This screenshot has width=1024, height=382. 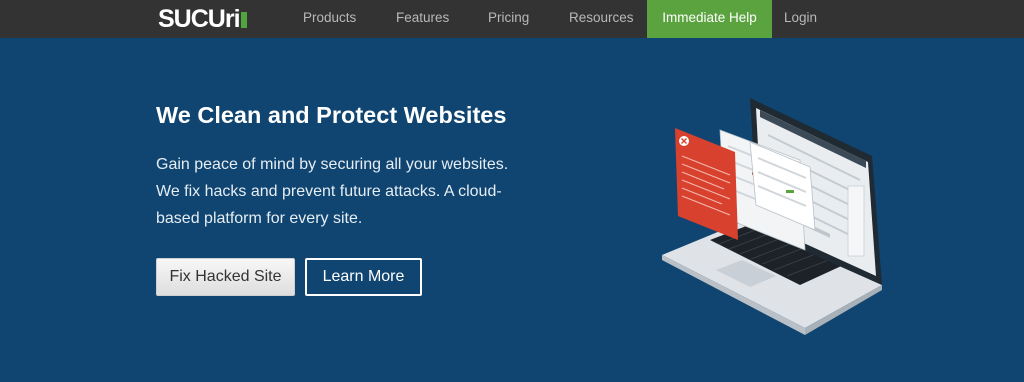 What do you see at coordinates (331, 115) in the screenshot?
I see `hero-title: We Clean and Protect Websites` at bounding box center [331, 115].